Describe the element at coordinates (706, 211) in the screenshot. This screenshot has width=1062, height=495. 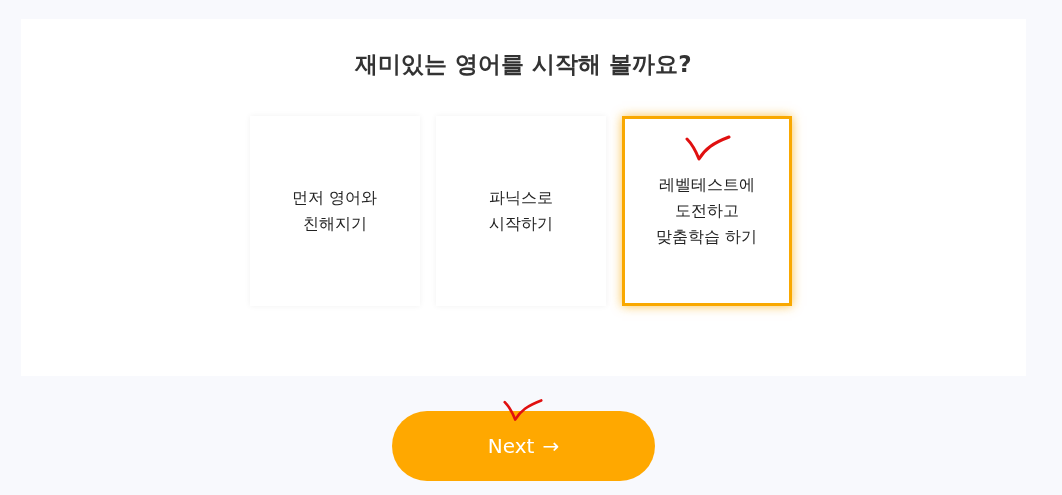
I see `option-card: 레벨테스트에 도전하고 맞춤학습 하기` at that location.